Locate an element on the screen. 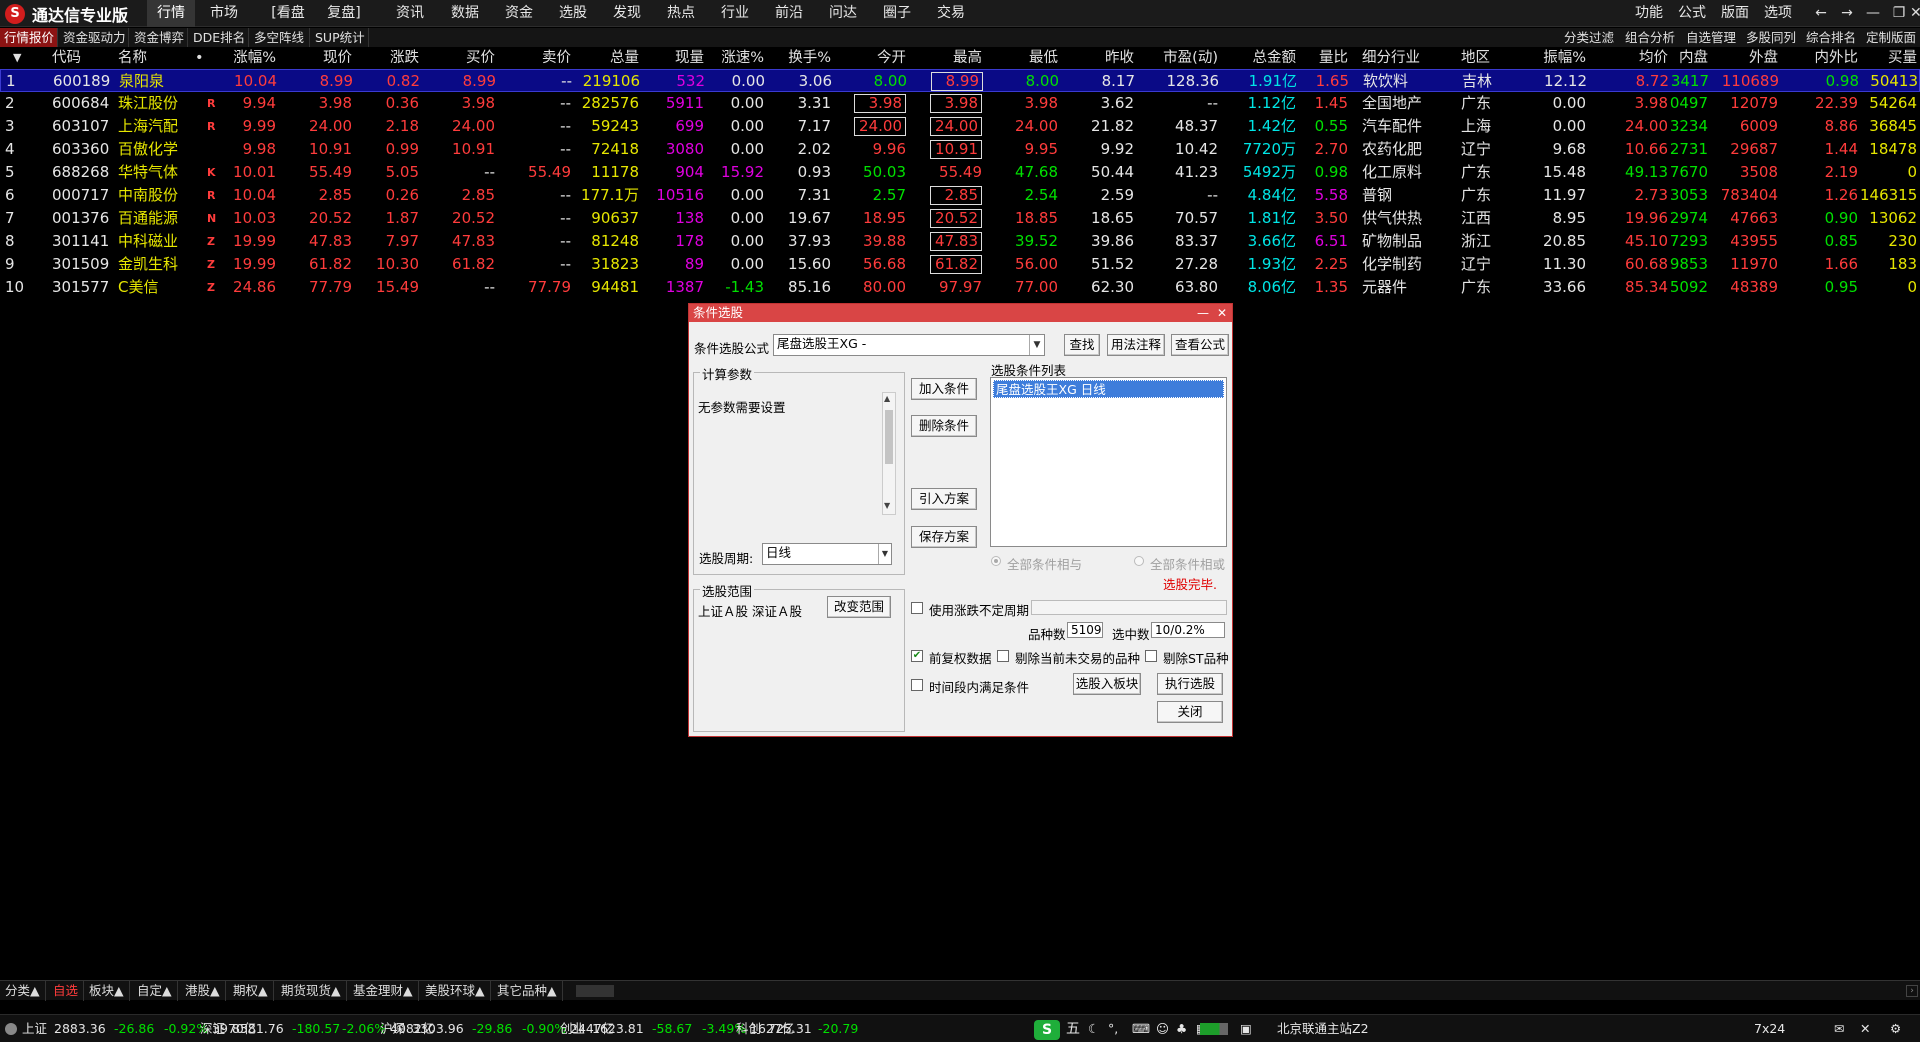 Image resolution: width=1920 pixels, height=1042 pixels. col-inner: 内盘 is located at coordinates (1687, 58).